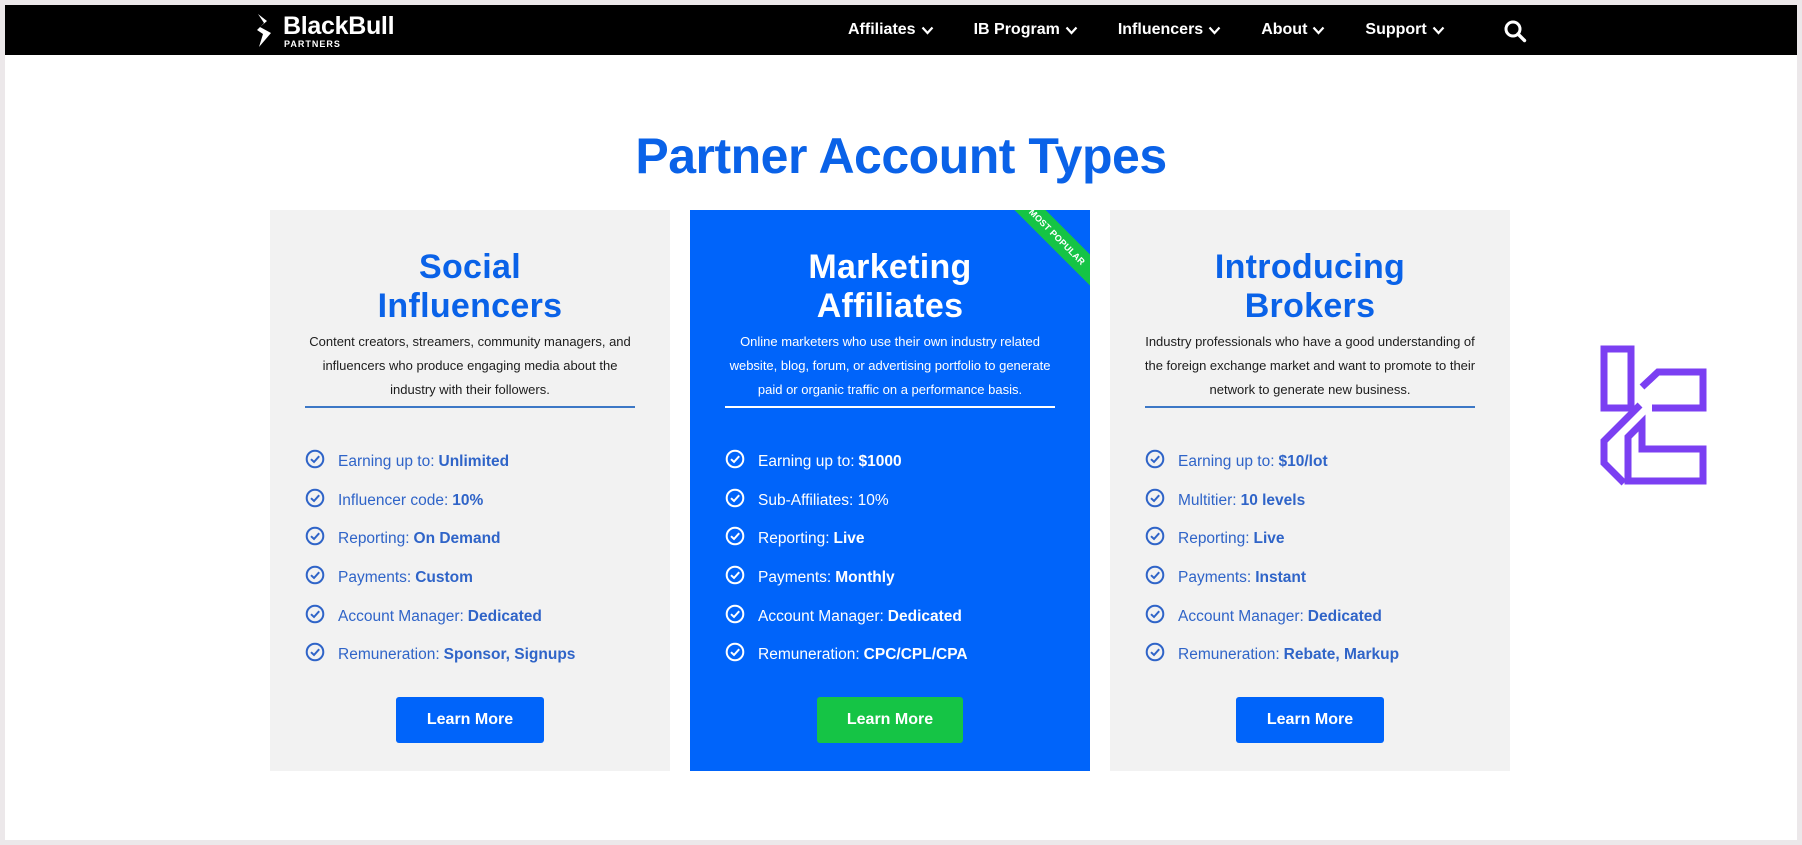  Describe the element at coordinates (1016, 29) in the screenshot. I see `nav-item-label: IB Program` at that location.